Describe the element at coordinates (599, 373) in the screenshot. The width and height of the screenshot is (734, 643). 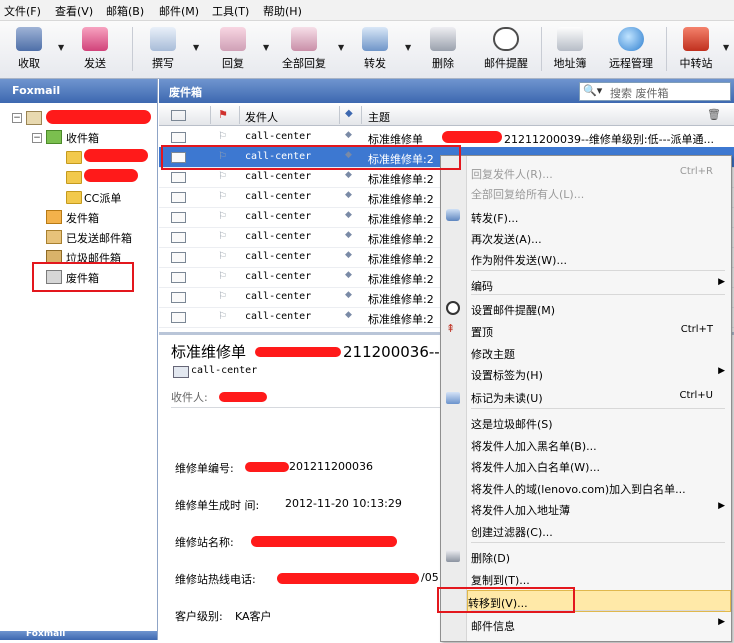
I see `context-menu-item: 设置标签为(H) ▶` at that location.